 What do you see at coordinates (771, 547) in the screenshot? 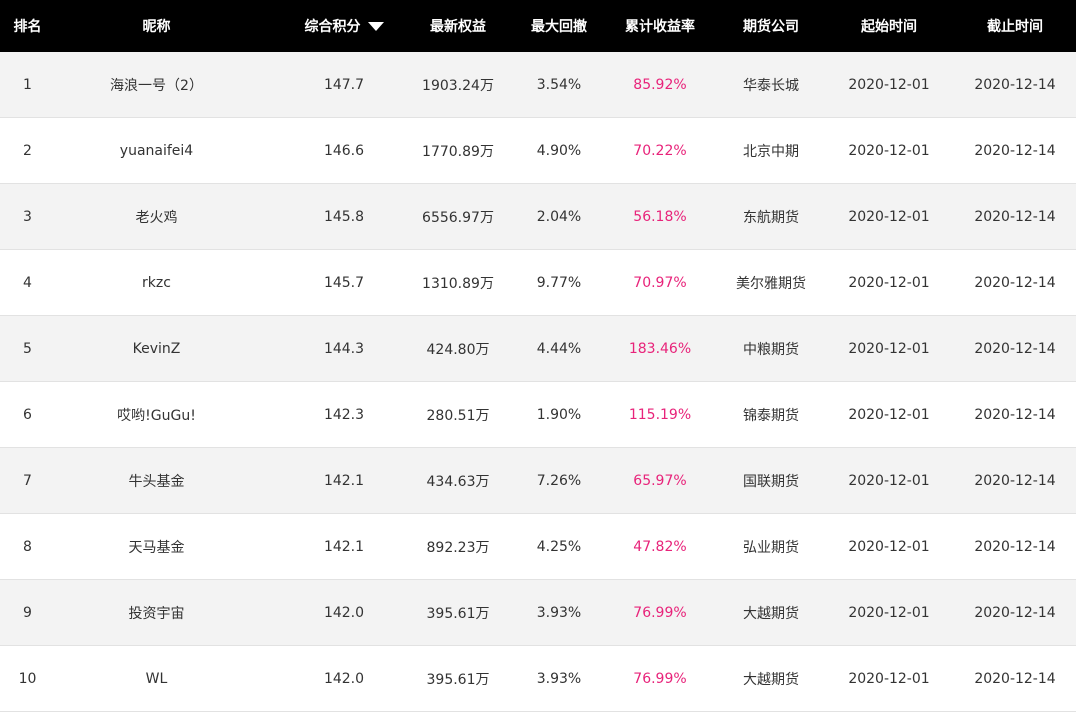
I see `cell-company: 弘业期货` at bounding box center [771, 547].